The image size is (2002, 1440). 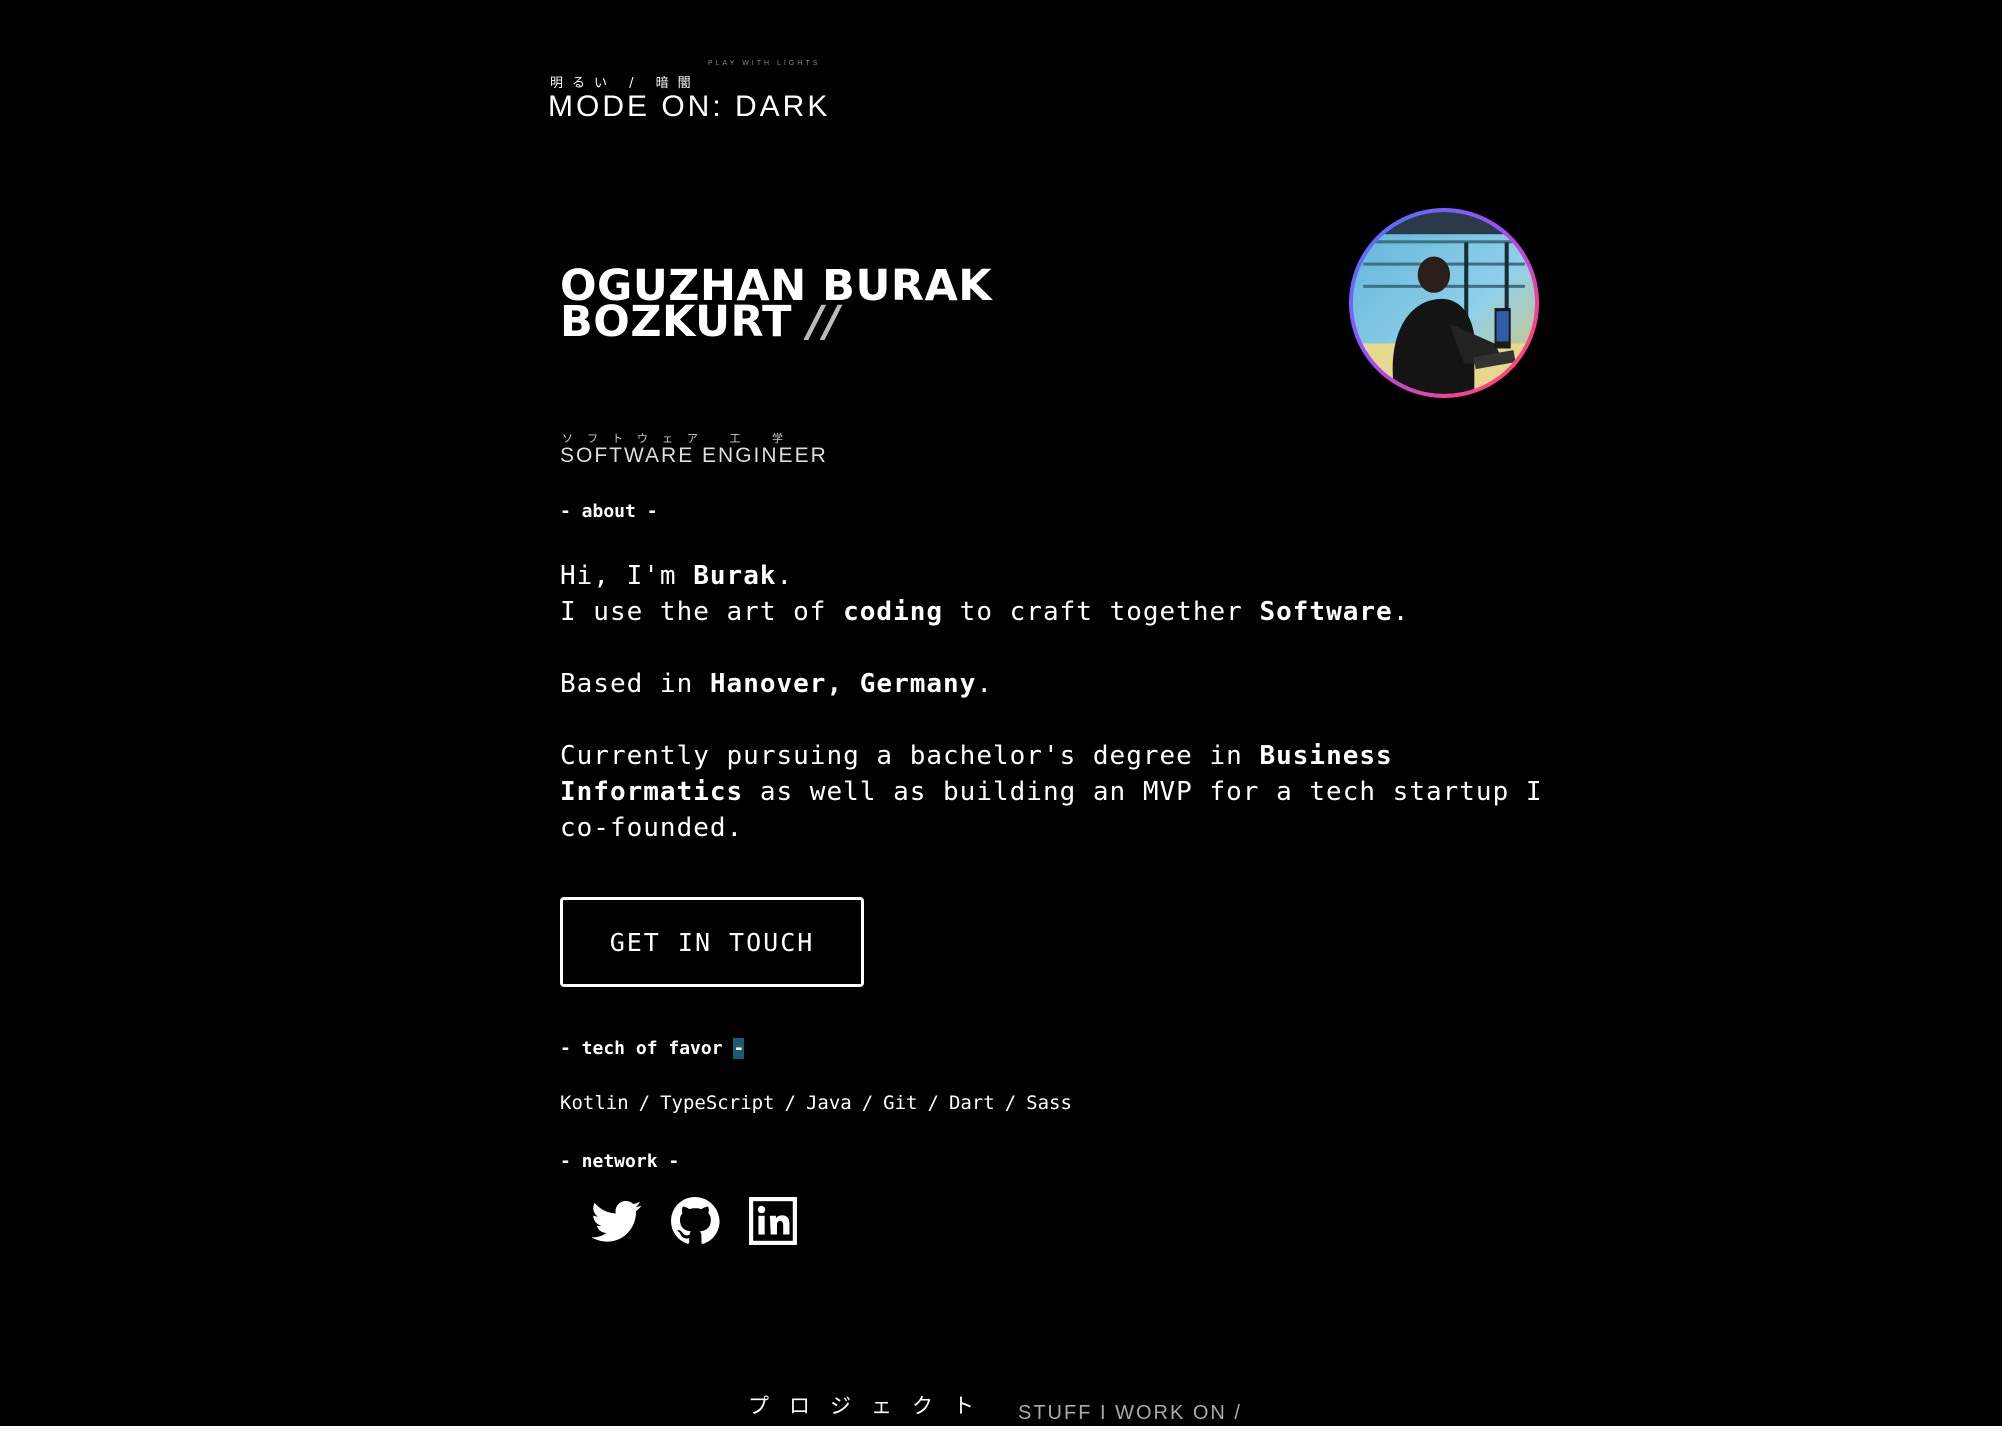 I want to click on name-line-2: BOZKURT, so click(x=676, y=322).